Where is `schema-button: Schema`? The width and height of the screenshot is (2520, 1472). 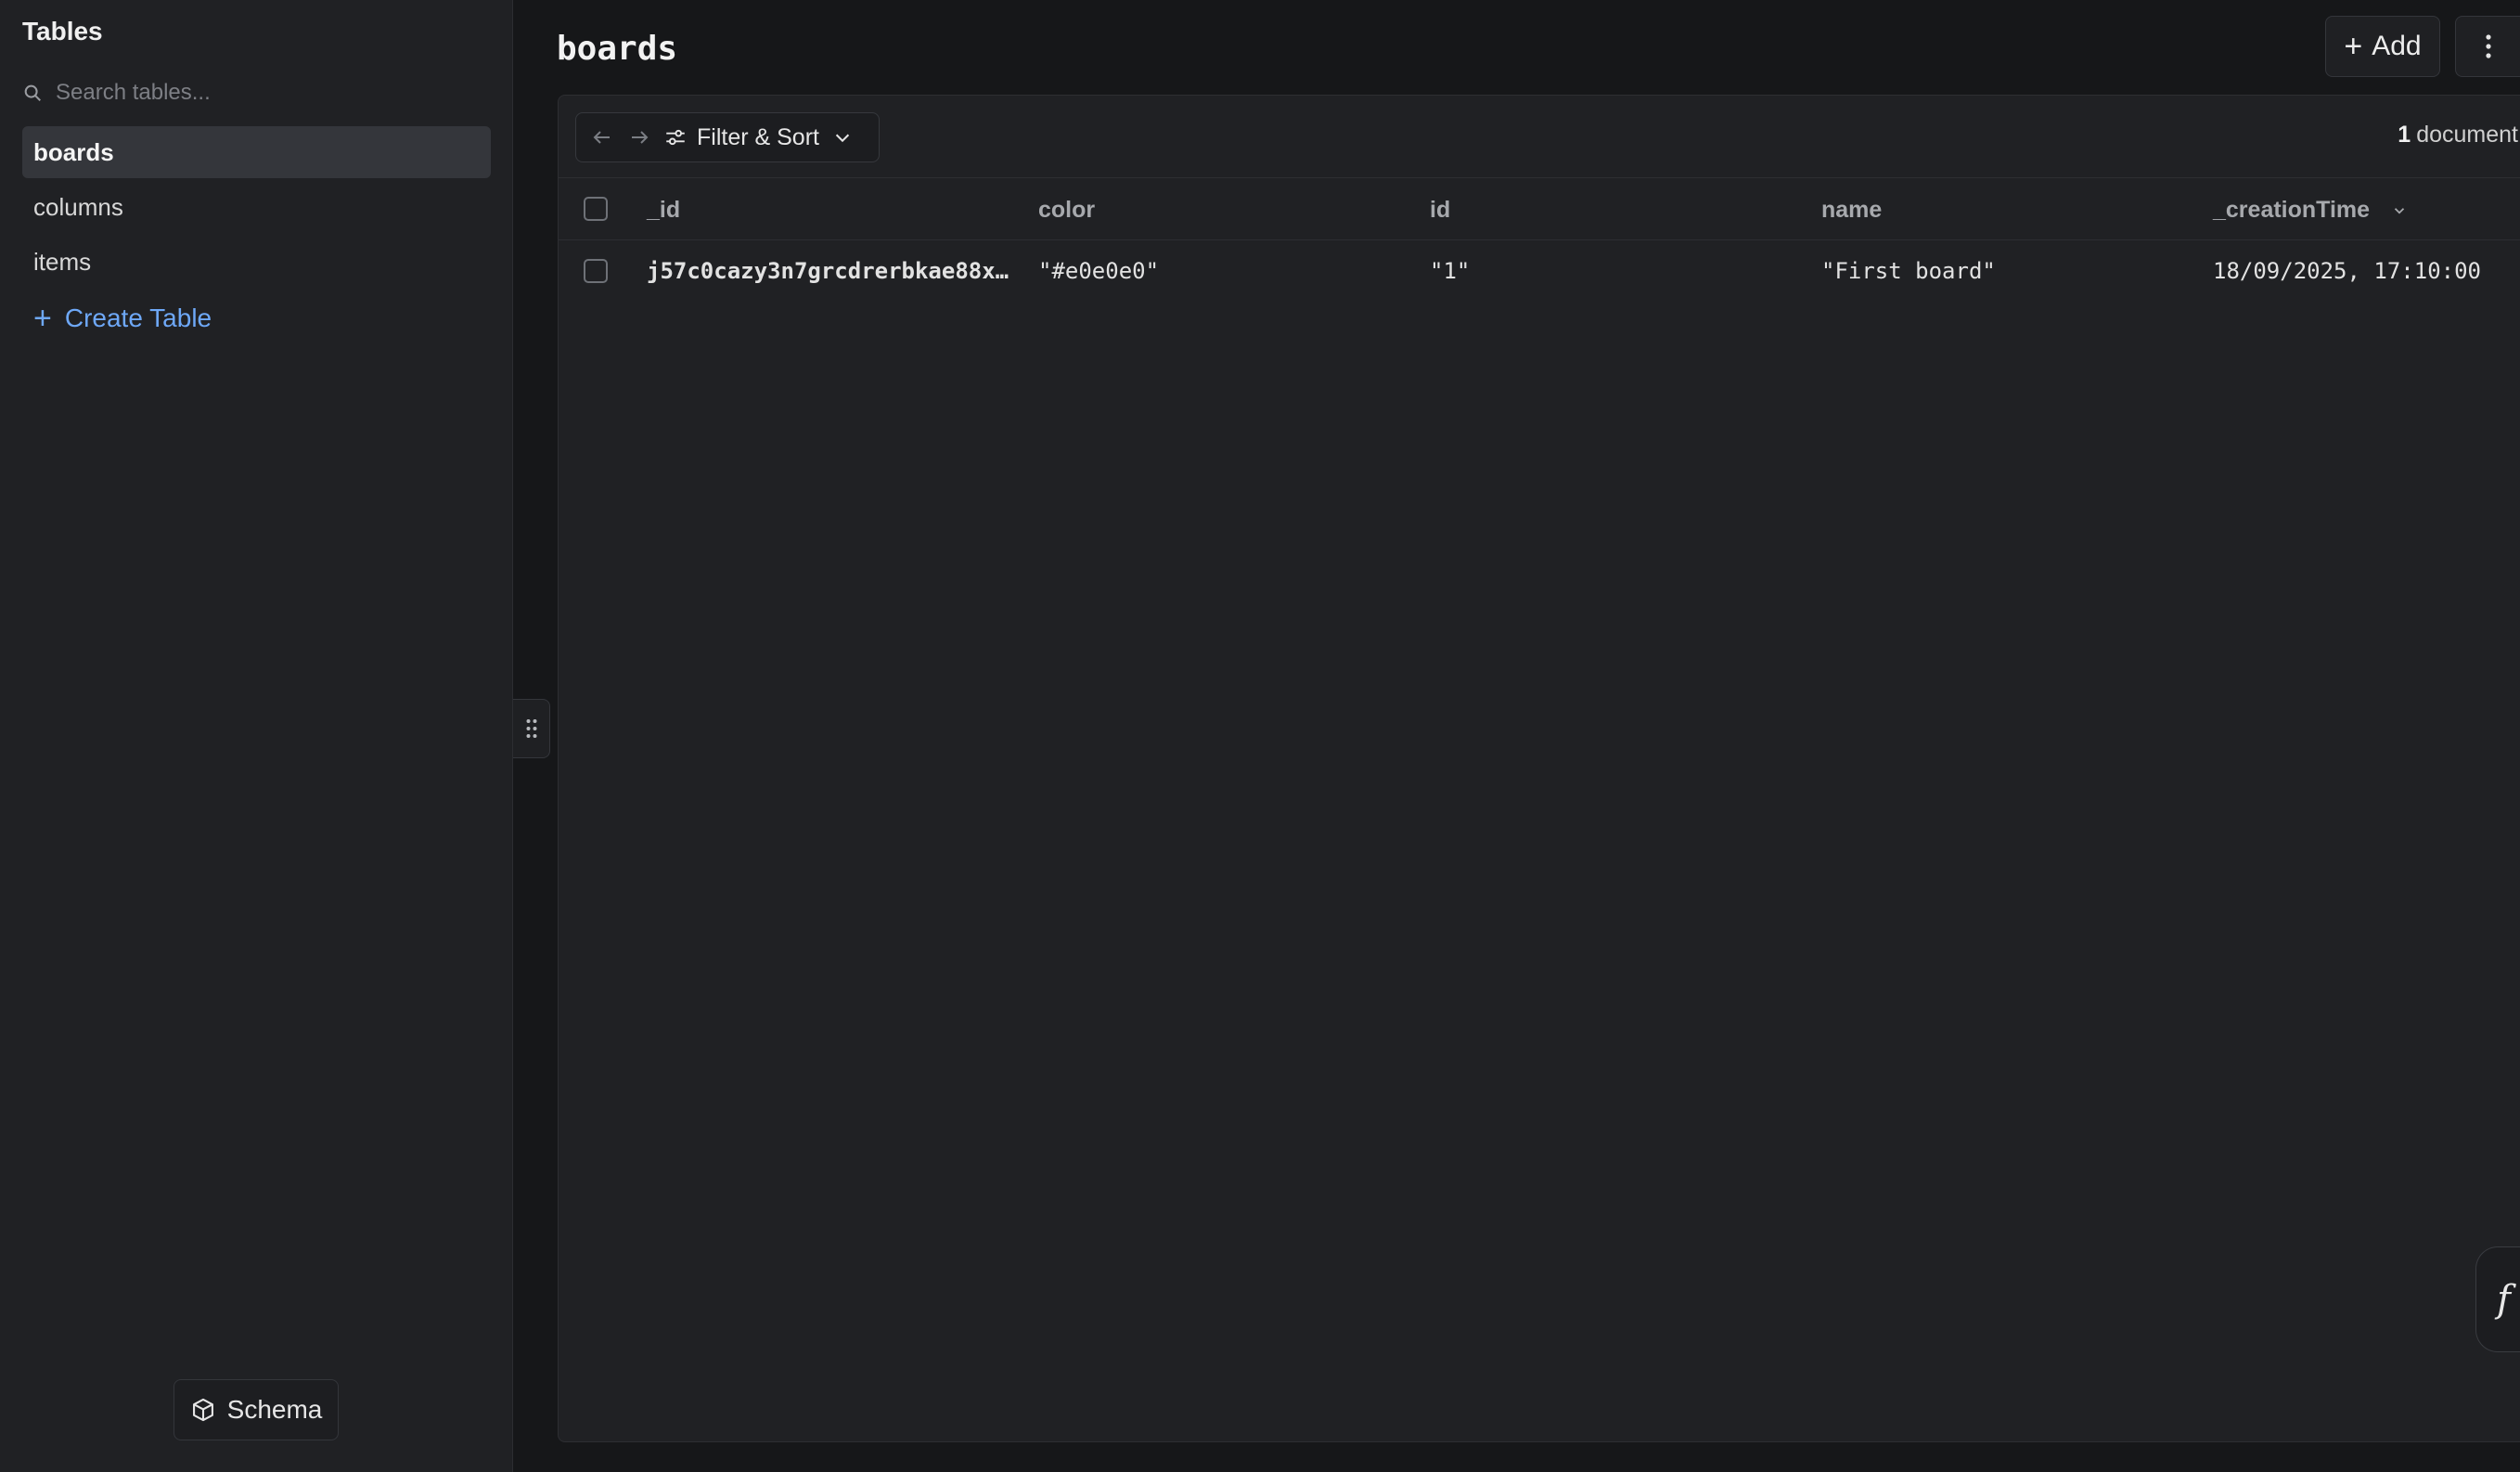
schema-button: Schema is located at coordinates (256, 1409).